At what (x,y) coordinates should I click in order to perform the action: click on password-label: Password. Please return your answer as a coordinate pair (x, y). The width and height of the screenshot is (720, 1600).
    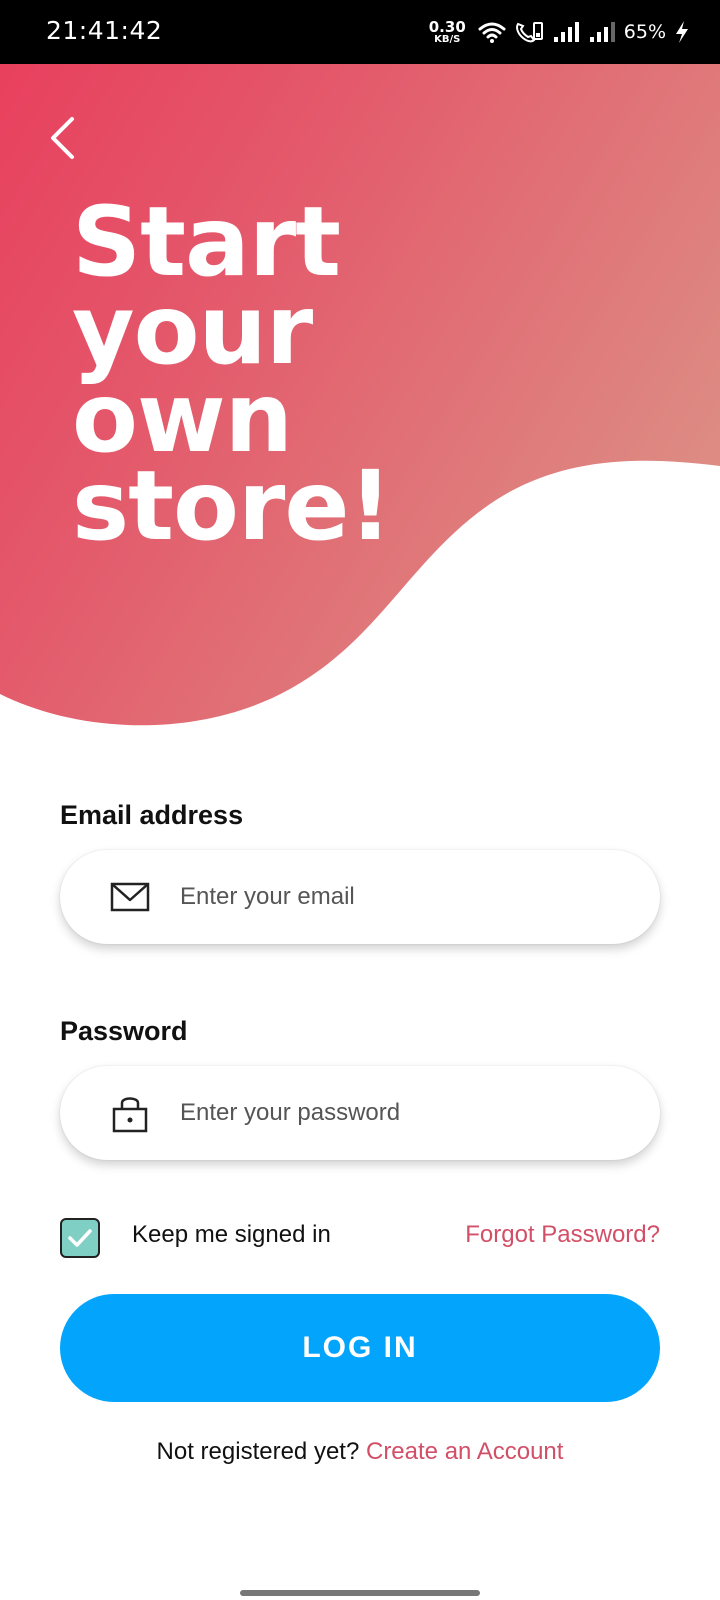
    Looking at the image, I should click on (124, 1031).